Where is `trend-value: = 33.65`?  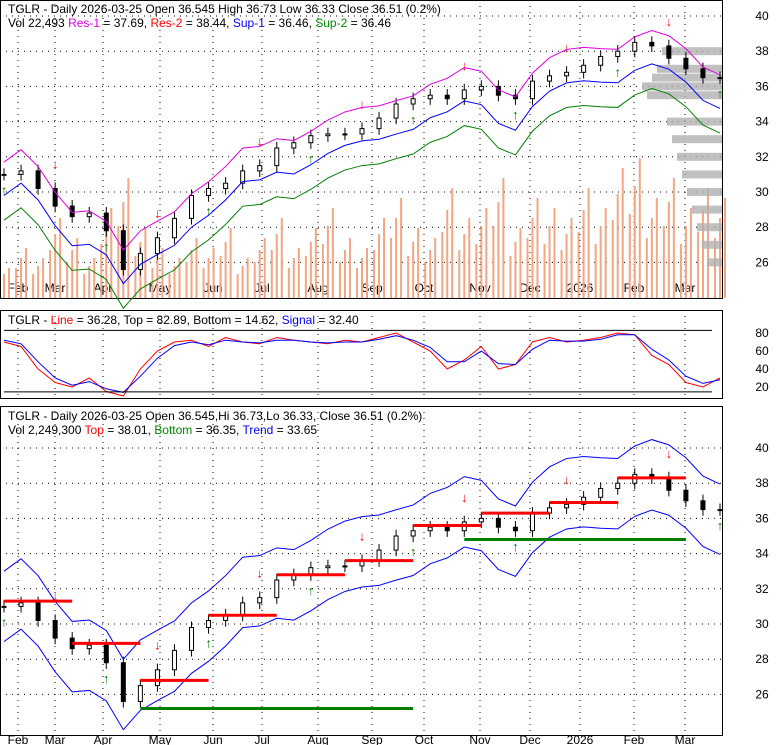
trend-value: = 33.65 is located at coordinates (295, 430).